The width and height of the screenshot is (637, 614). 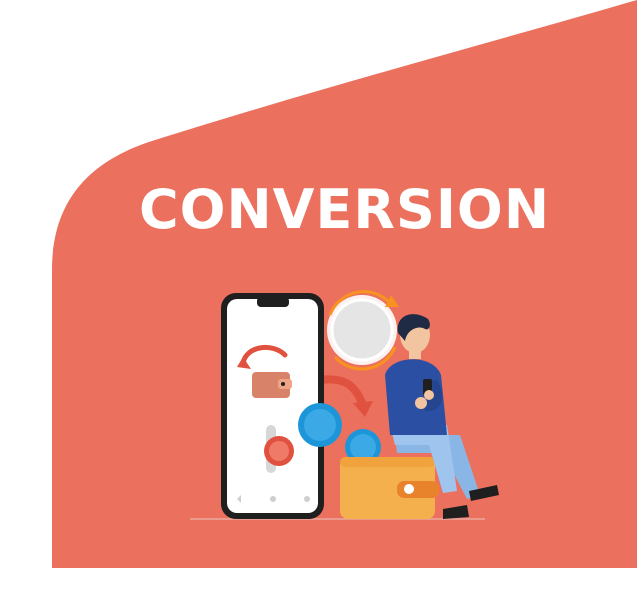 What do you see at coordinates (344, 209) in the screenshot?
I see `page-title: CONVERSION` at bounding box center [344, 209].